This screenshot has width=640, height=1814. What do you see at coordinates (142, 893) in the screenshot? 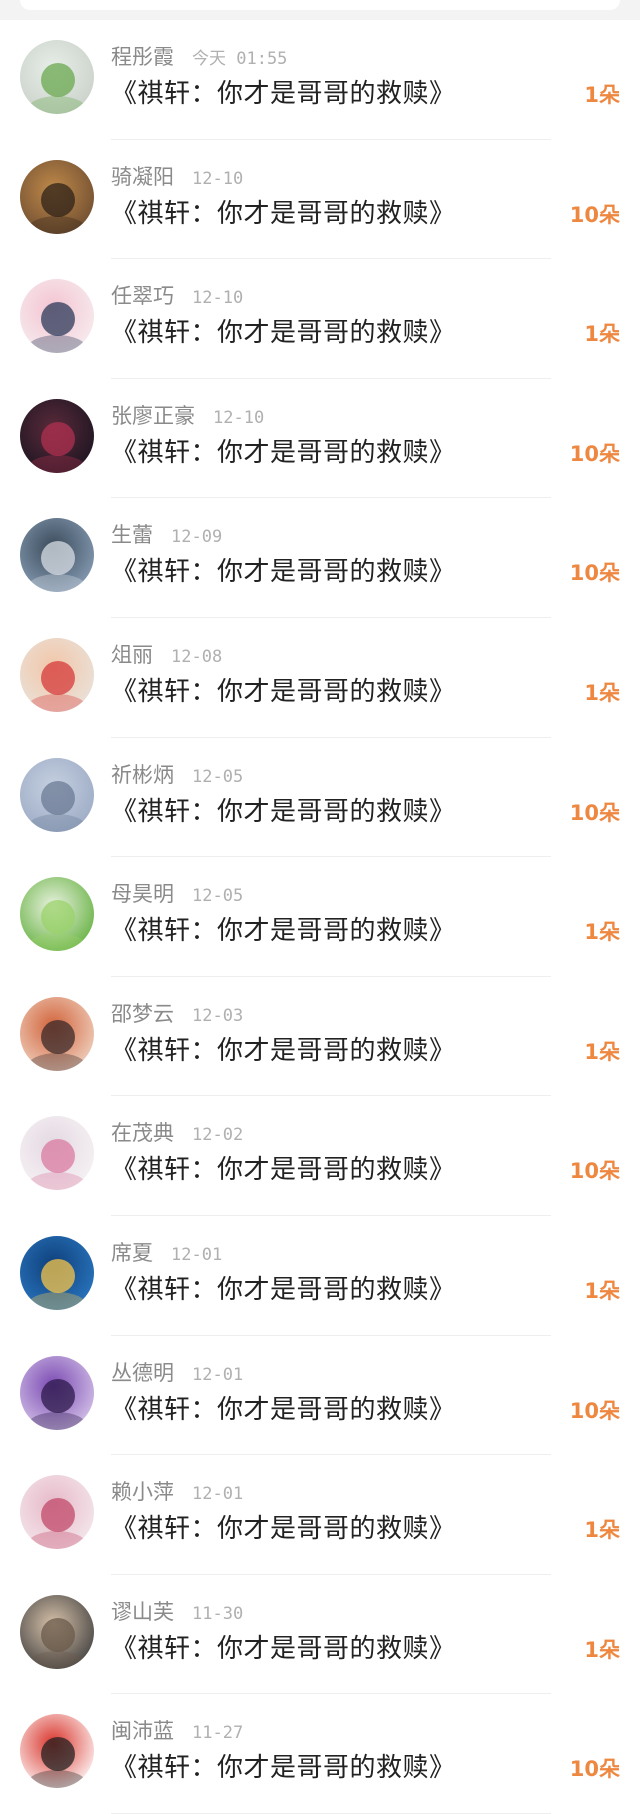
I see `user-name: 母昊明` at bounding box center [142, 893].